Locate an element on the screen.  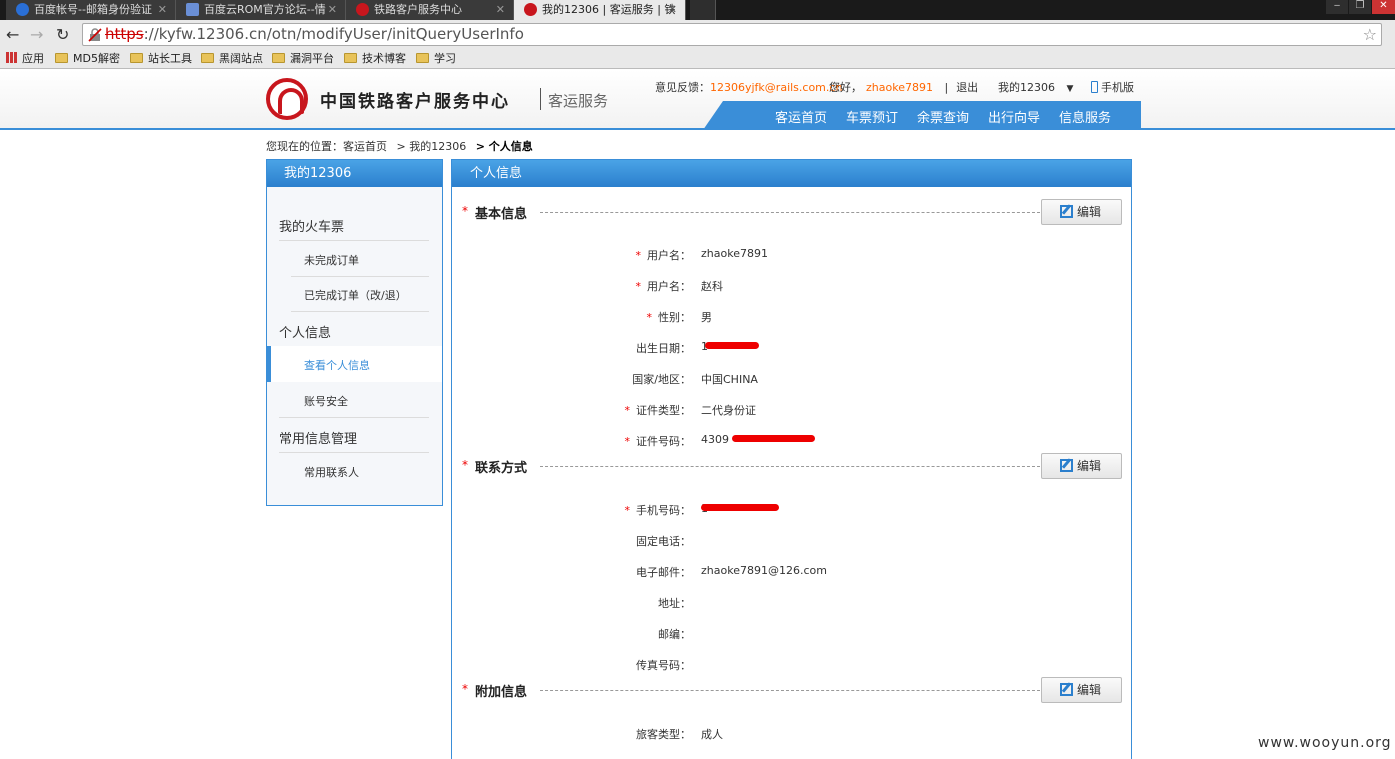
edit-icon is located at coordinates (1066, 689).